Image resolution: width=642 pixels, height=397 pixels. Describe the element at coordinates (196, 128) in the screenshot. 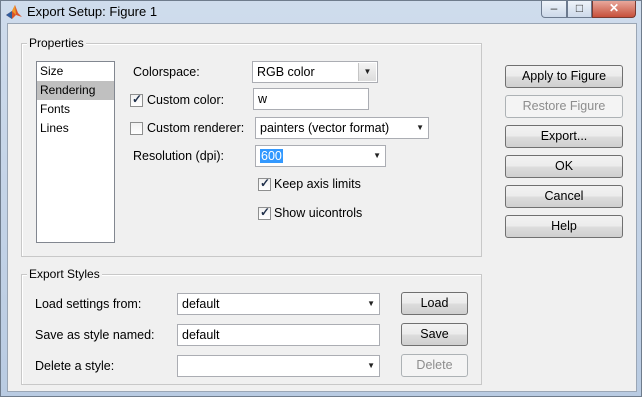

I see `custom-renderer-label: Custom renderer:` at that location.